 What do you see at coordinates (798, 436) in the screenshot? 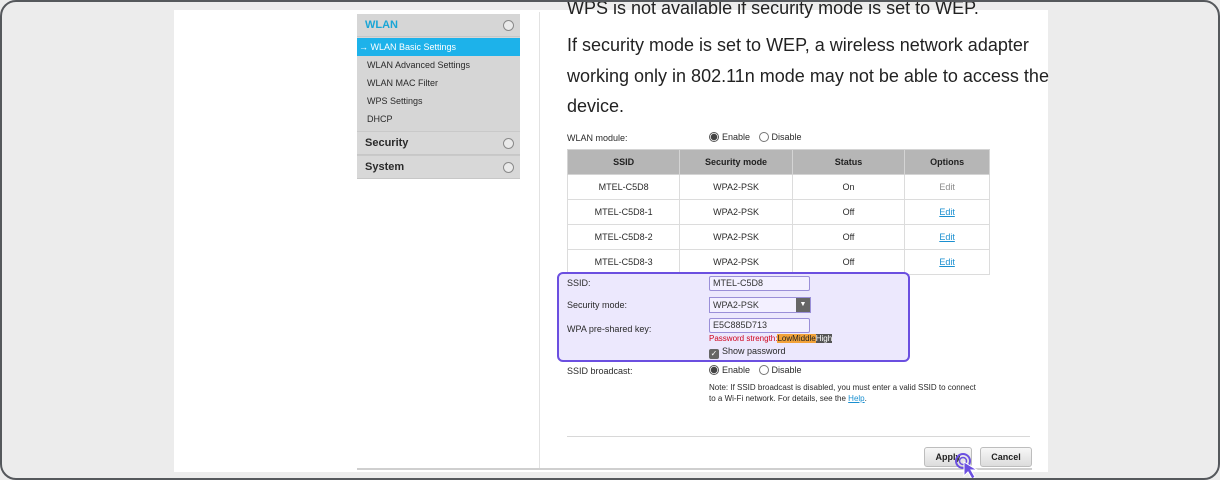
I see `form-divider` at bounding box center [798, 436].